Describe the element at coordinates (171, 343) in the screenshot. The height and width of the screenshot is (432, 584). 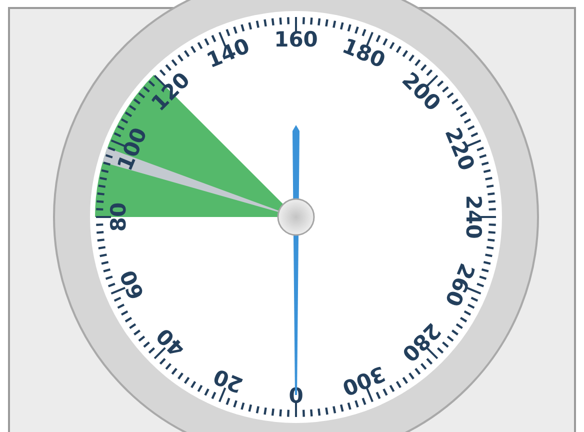
I see `scale-label: 40` at that location.